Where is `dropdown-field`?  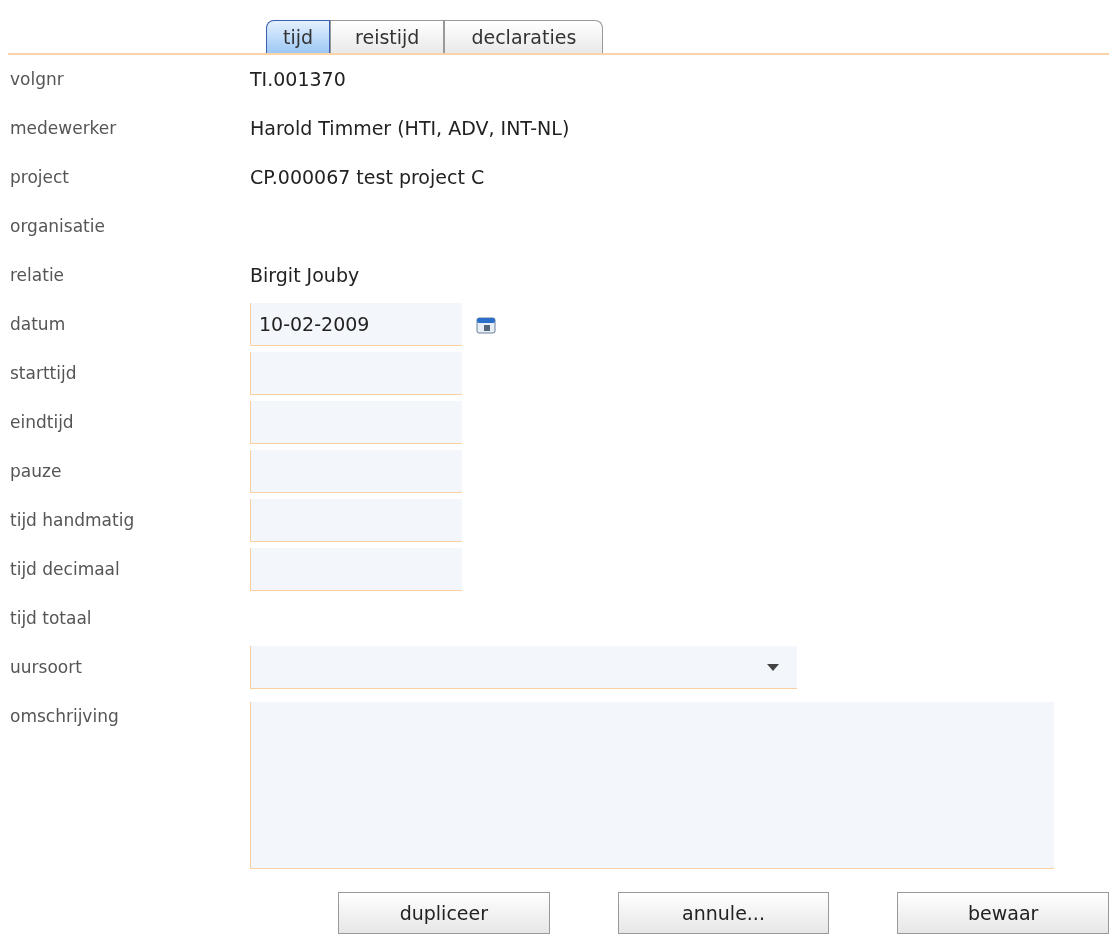
dropdown-field is located at coordinates (523, 667).